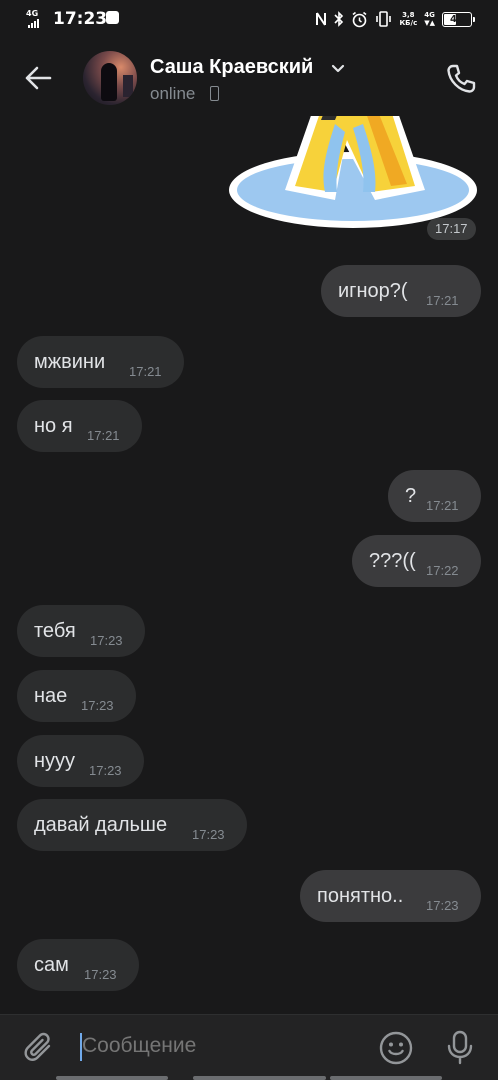 The height and width of the screenshot is (1080, 498). I want to click on vibrate-icon, so click(384, 19).